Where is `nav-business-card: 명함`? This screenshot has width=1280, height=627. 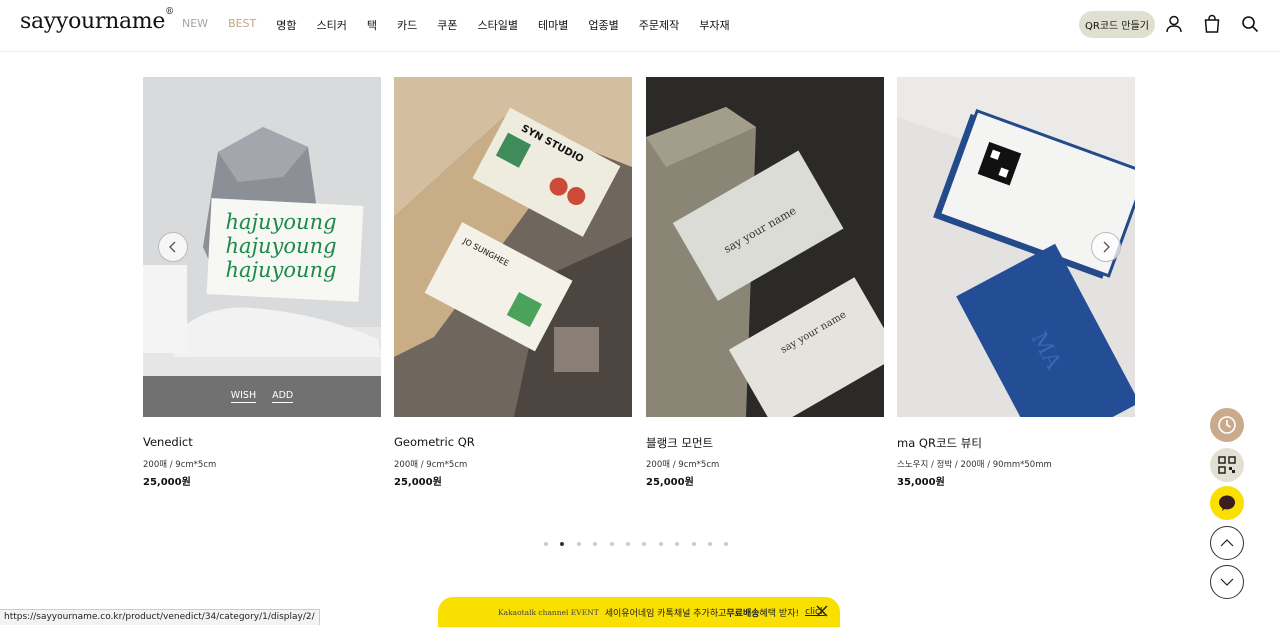 nav-business-card: 명함 is located at coordinates (286, 25).